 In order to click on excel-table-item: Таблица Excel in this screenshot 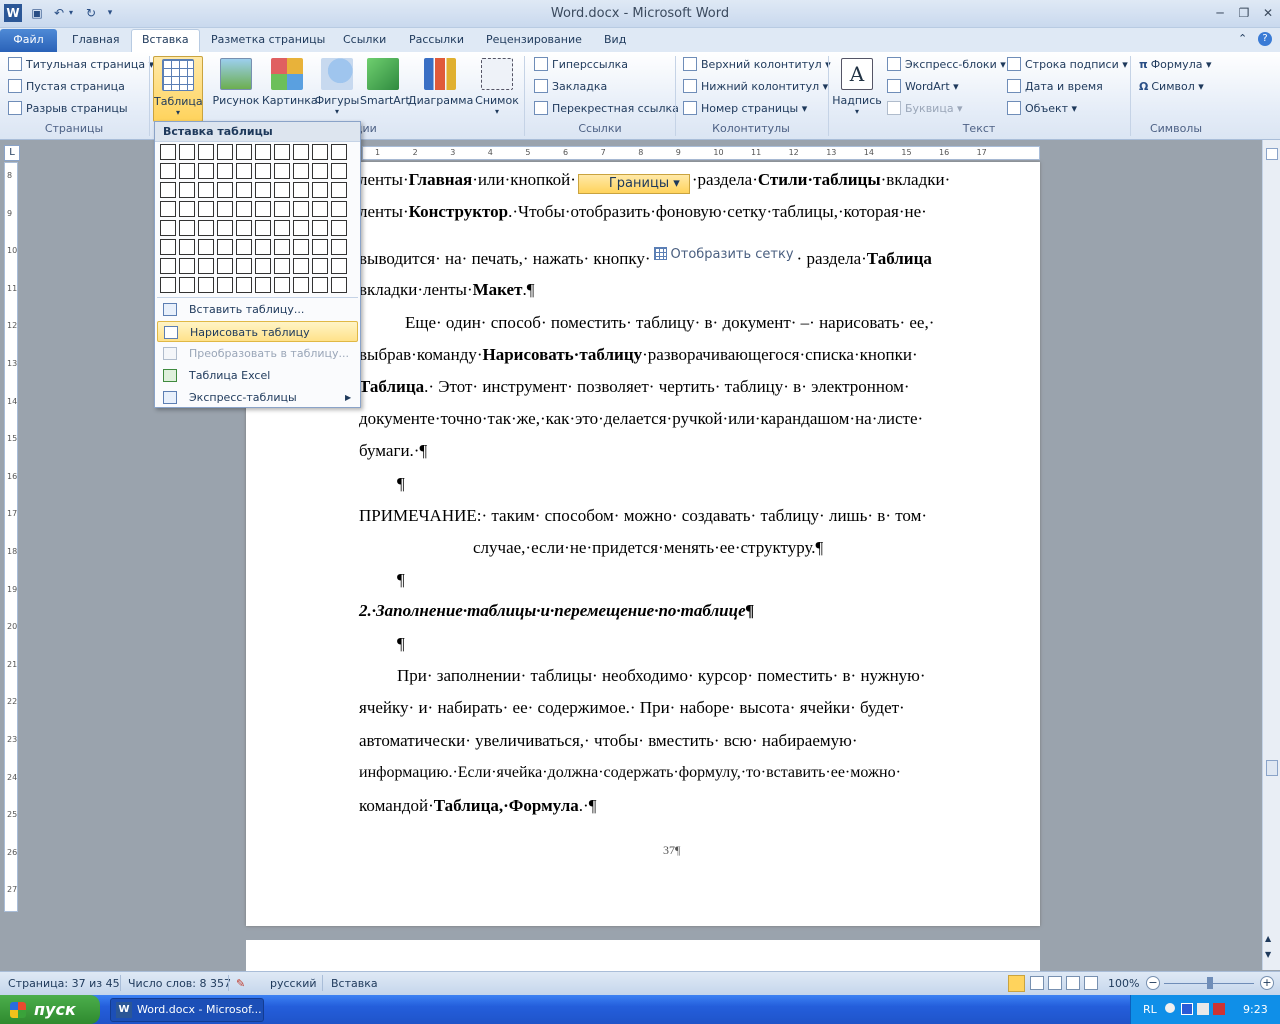, I will do `click(257, 375)`.